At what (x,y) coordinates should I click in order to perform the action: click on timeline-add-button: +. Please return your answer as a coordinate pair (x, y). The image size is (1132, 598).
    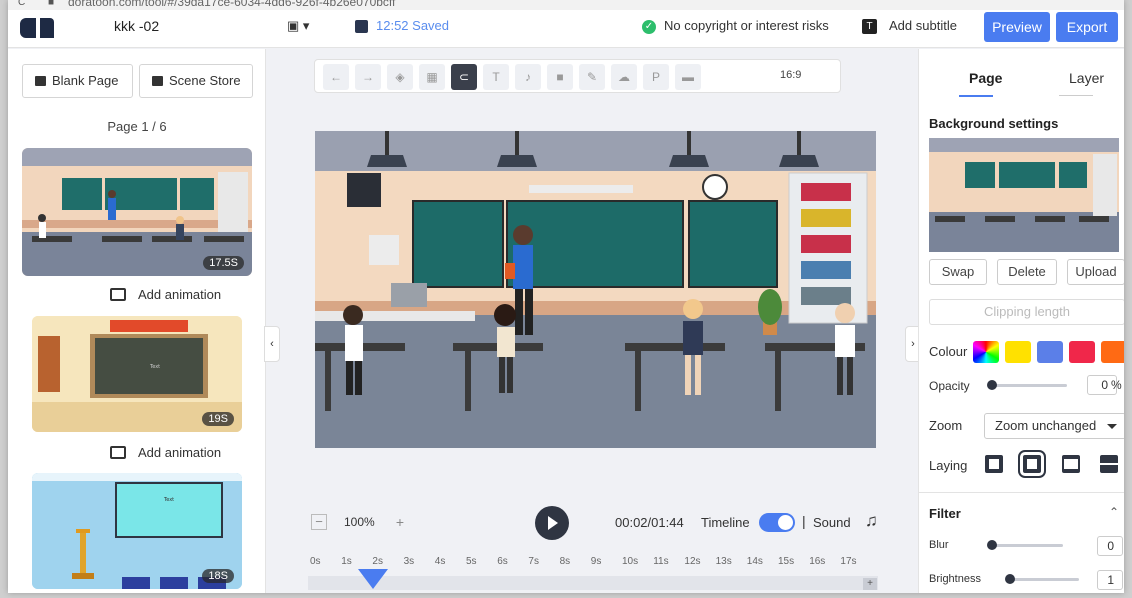
    Looking at the image, I should click on (870, 584).